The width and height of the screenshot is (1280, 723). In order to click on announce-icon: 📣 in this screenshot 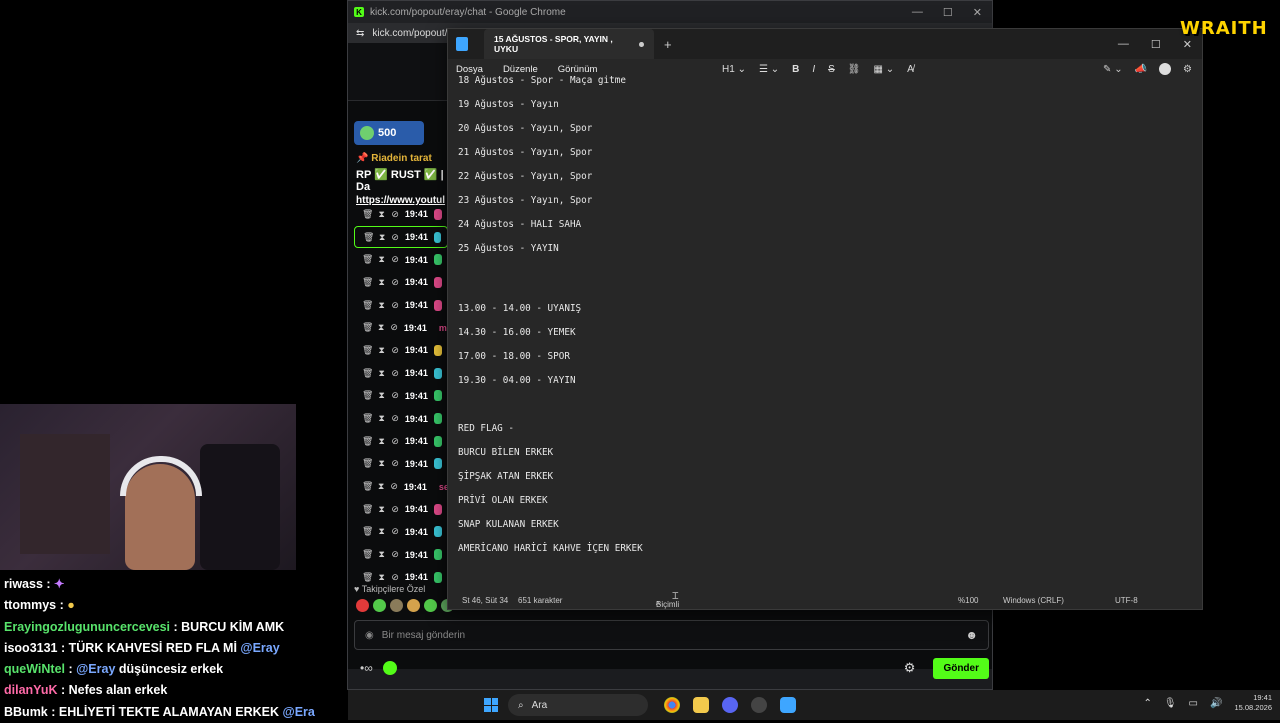, I will do `click(1141, 69)`.